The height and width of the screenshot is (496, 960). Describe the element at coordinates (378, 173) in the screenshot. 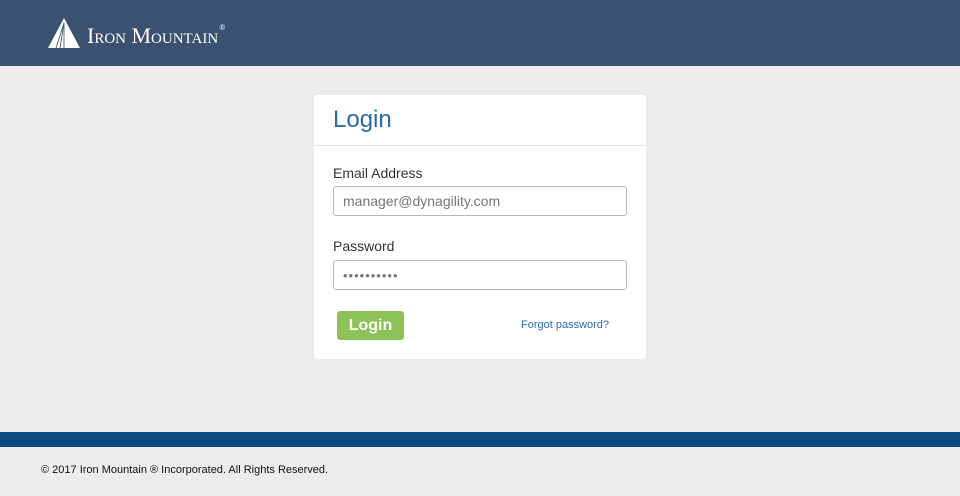

I see `email-label: Email Address` at that location.